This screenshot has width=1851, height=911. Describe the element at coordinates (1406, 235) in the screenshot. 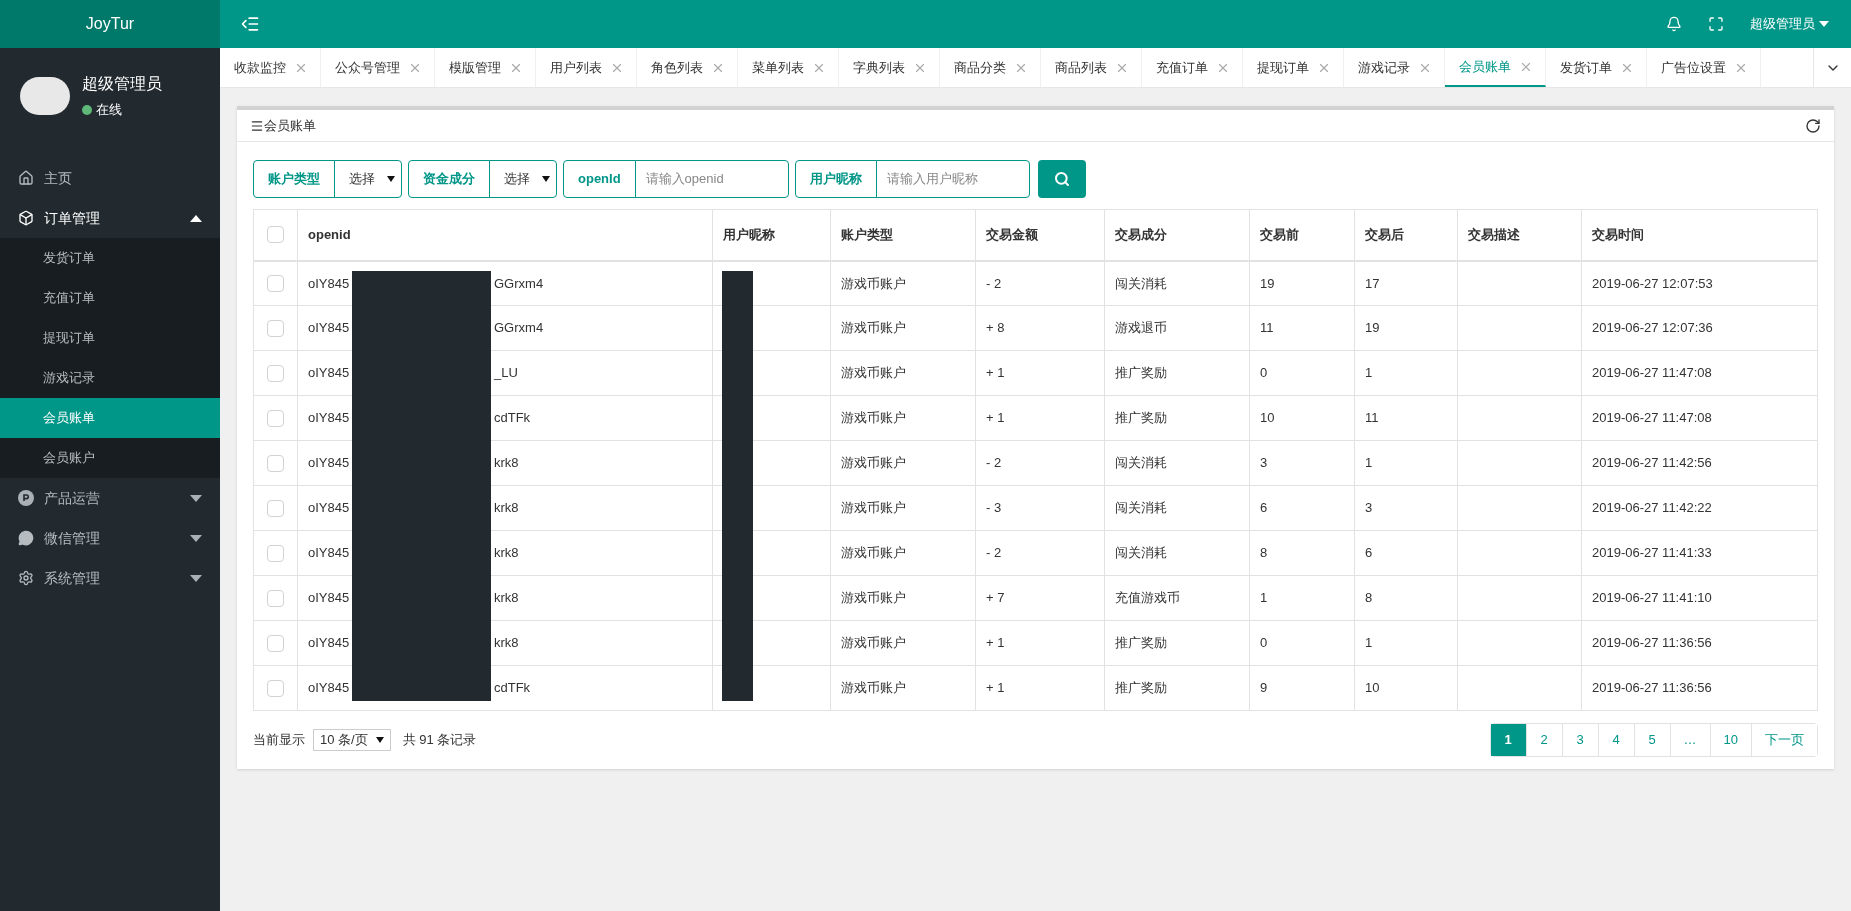

I see `column-header: 交易后` at that location.